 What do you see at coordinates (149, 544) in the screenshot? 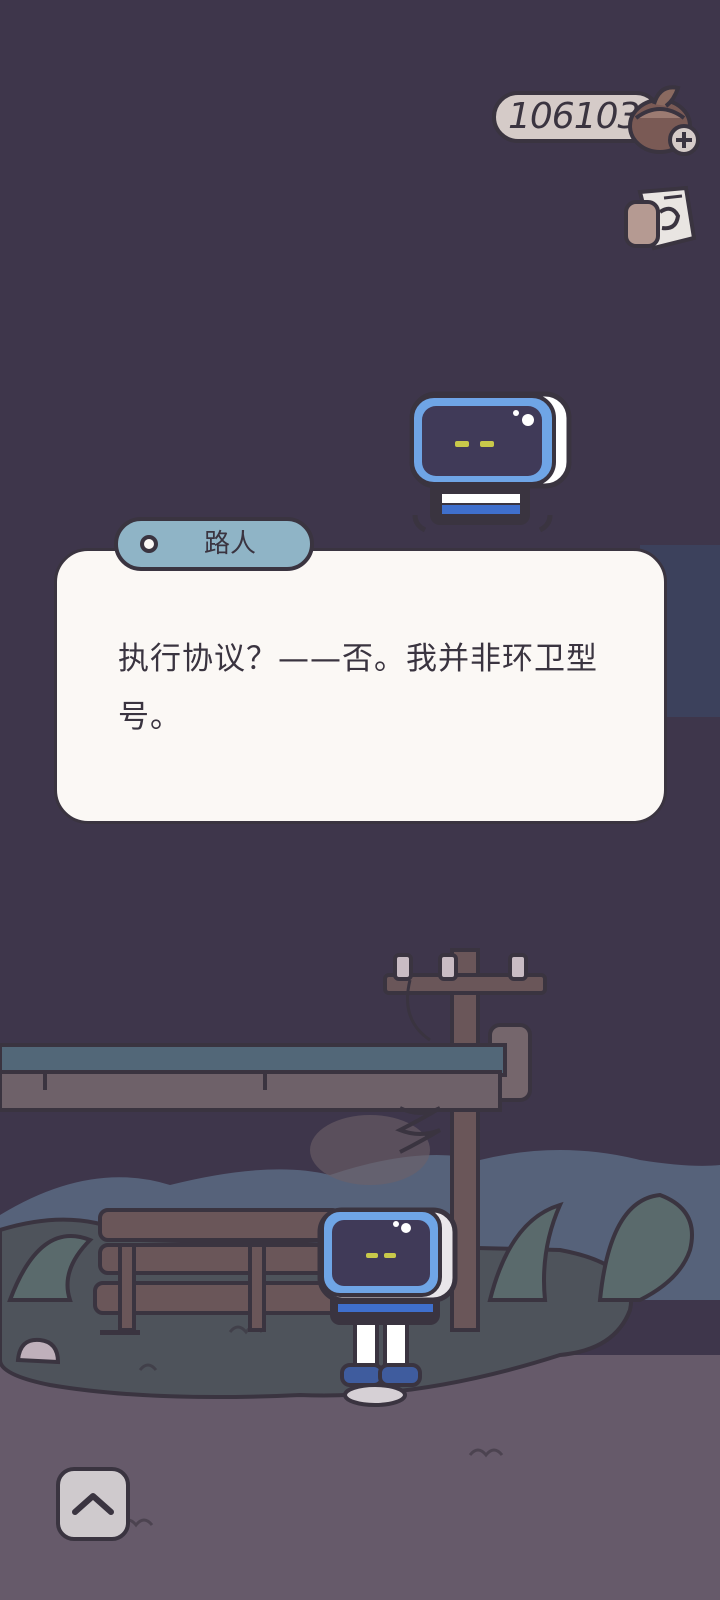
I see `speaker-dot-icon` at bounding box center [149, 544].